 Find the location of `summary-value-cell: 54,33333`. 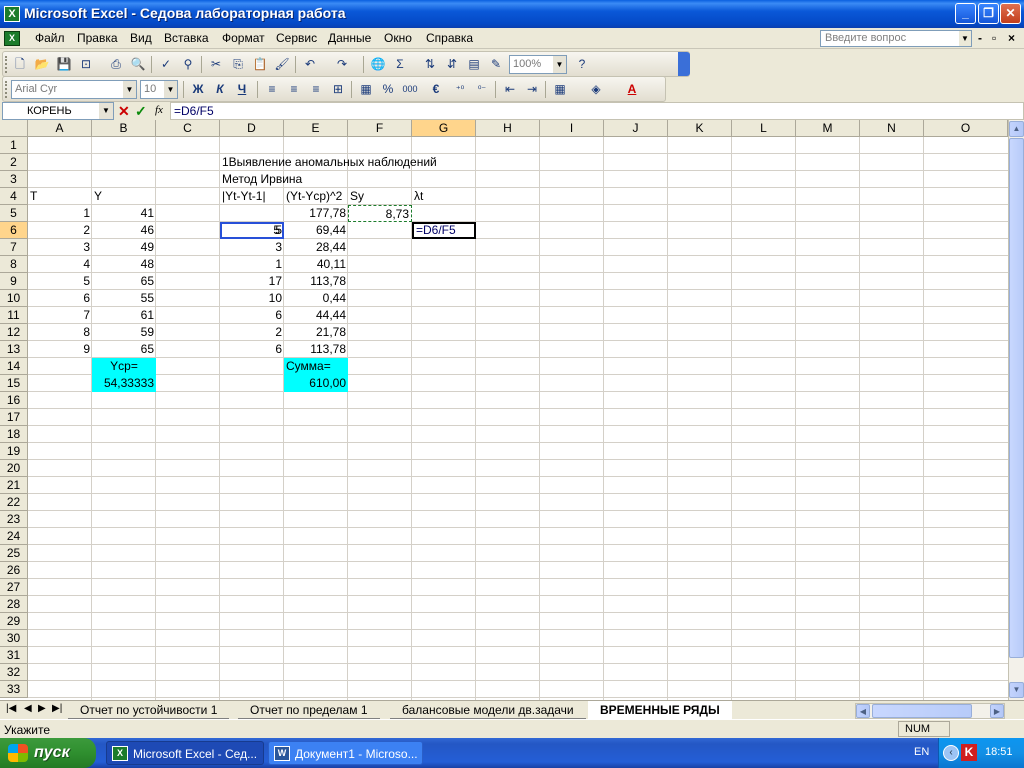

summary-value-cell: 54,33333 is located at coordinates (124, 383).